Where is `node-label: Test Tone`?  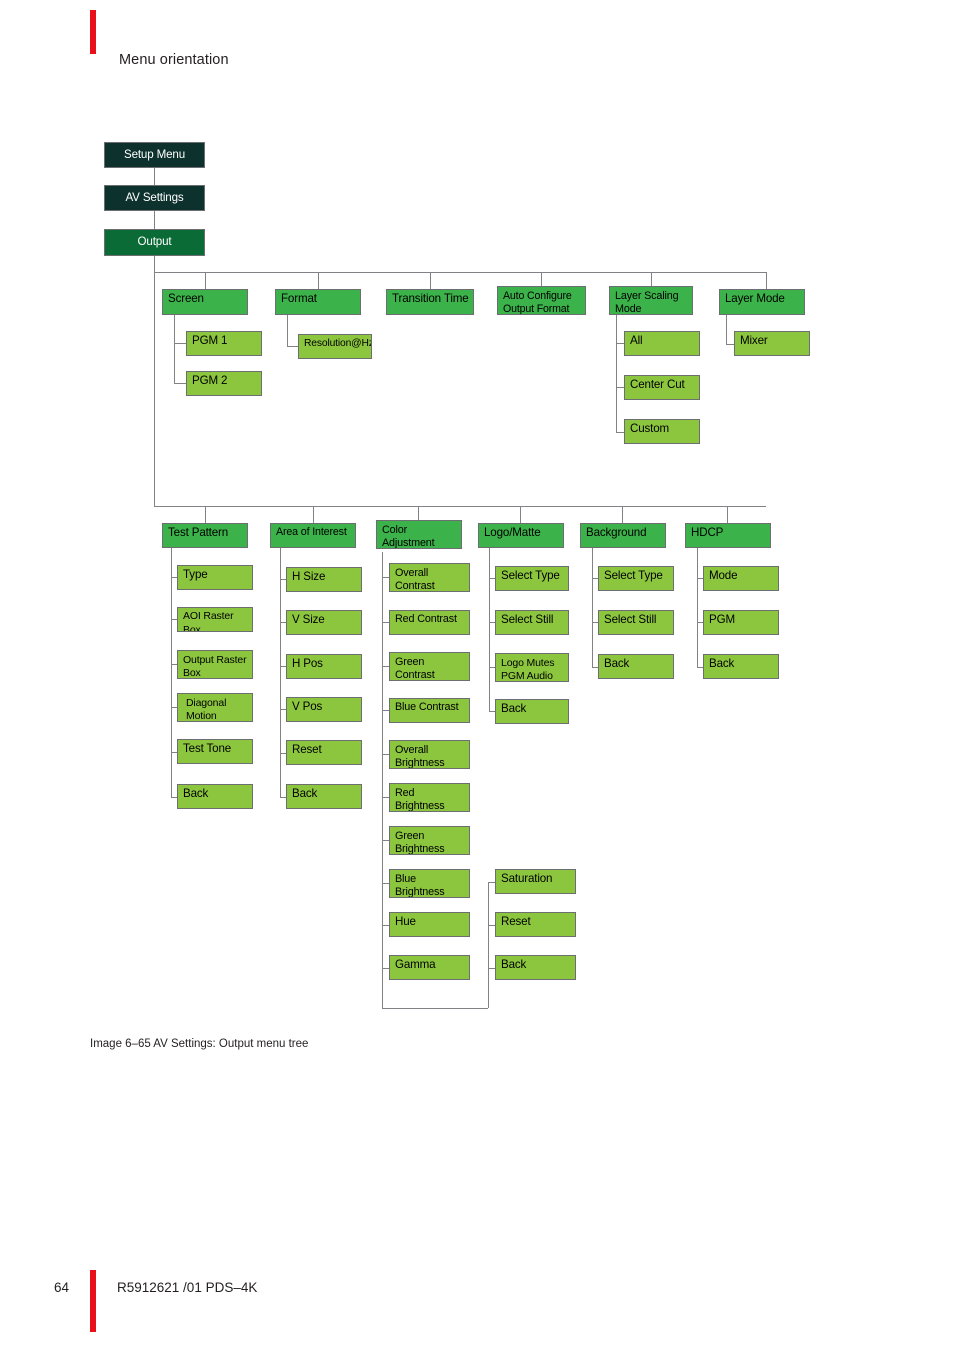
node-label: Test Tone is located at coordinates (207, 748).